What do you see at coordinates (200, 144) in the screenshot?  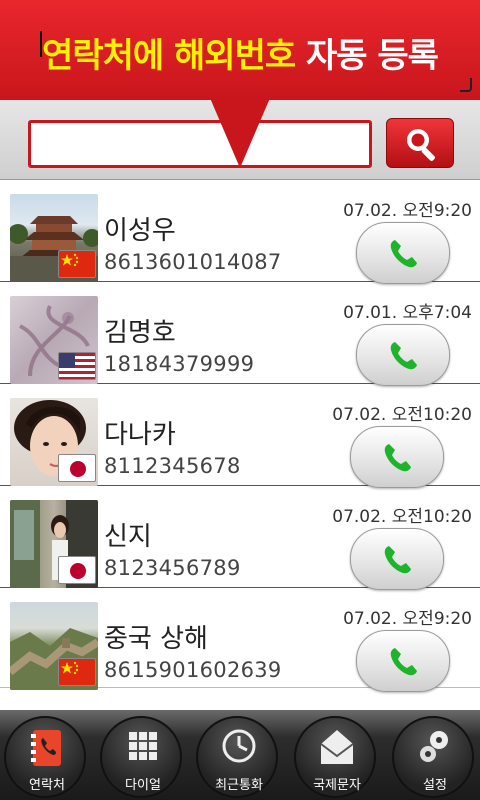 I see `search-input` at bounding box center [200, 144].